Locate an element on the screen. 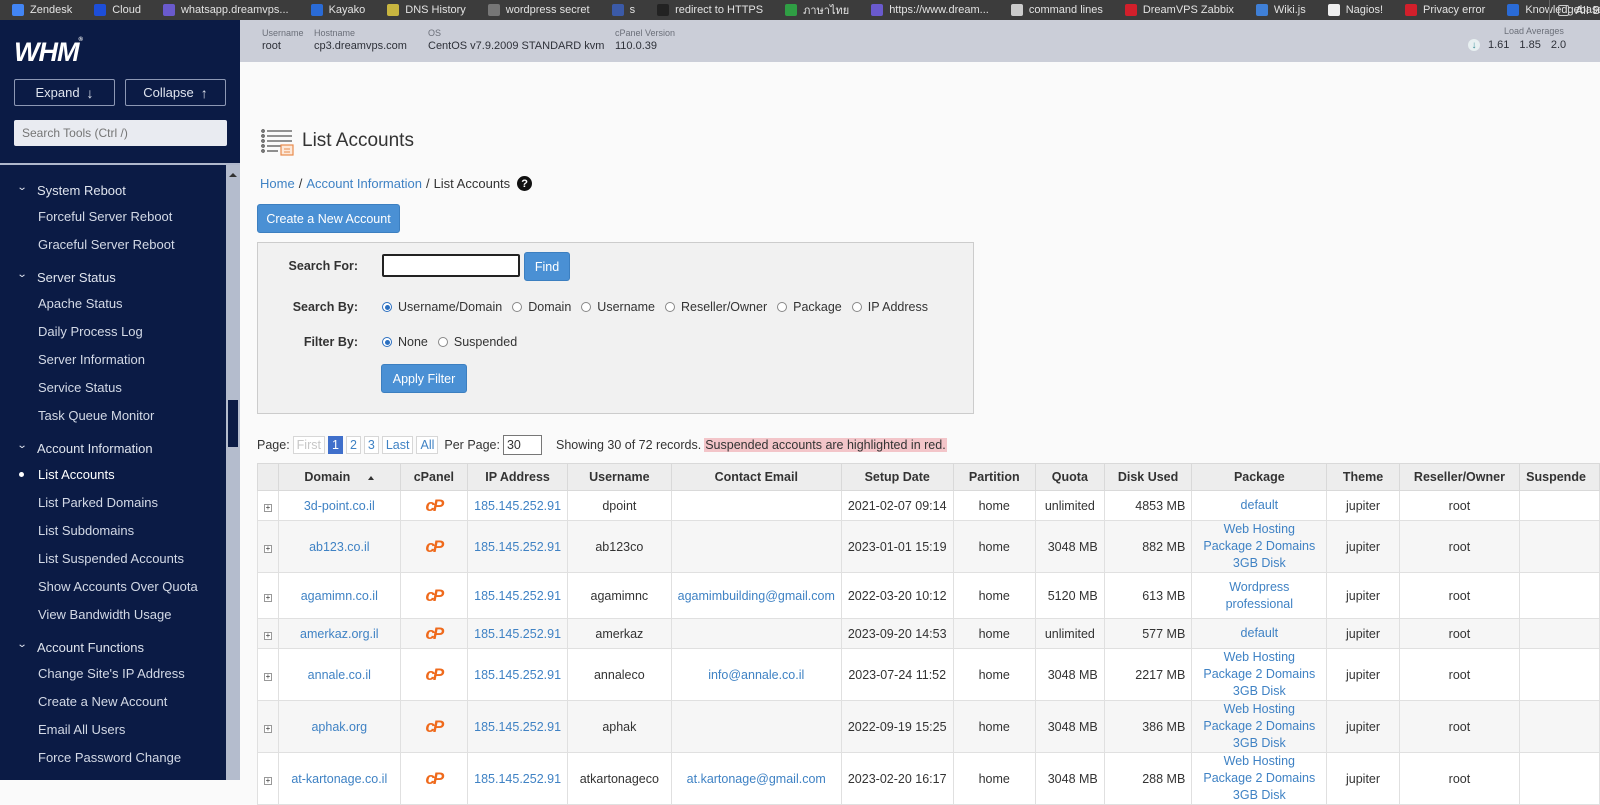 The image size is (1600, 805). col-cpanel: cPanel is located at coordinates (434, 477).